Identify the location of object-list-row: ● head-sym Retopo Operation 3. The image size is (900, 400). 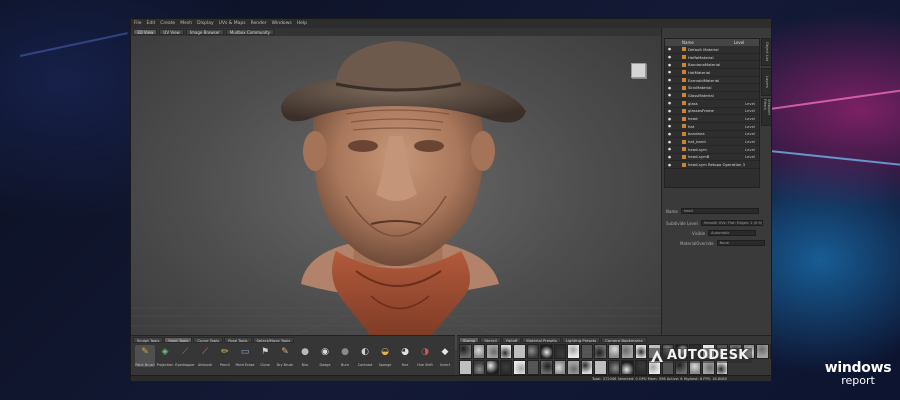
(712, 165).